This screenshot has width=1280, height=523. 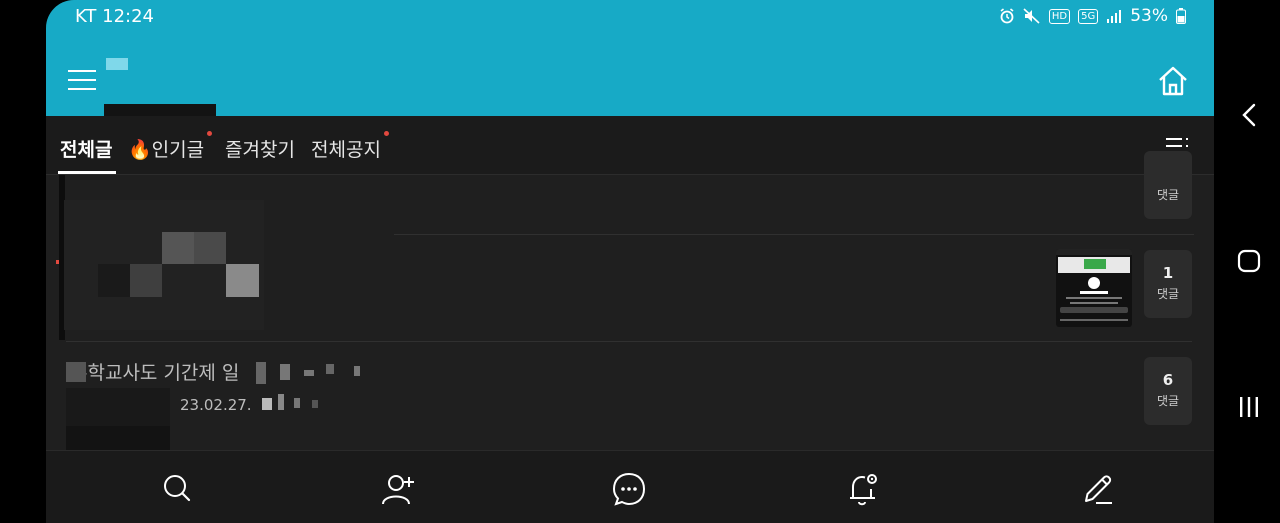 What do you see at coordinates (87, 172) in the screenshot?
I see `active-tab-indicator` at bounding box center [87, 172].